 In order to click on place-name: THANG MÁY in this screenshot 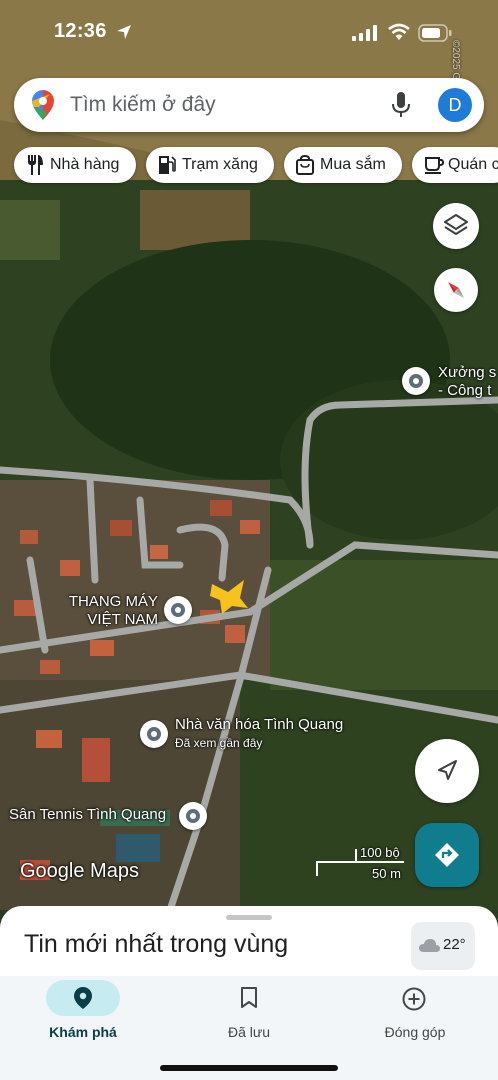, I will do `click(113, 601)`.